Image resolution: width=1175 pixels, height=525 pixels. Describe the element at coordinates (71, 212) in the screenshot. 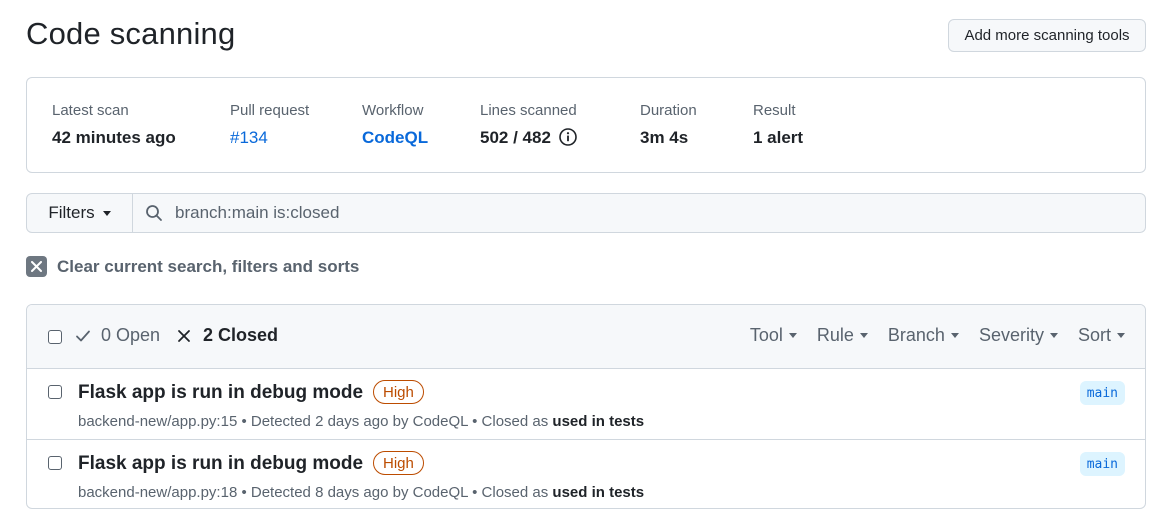

I see `filters-label: Filters` at that location.